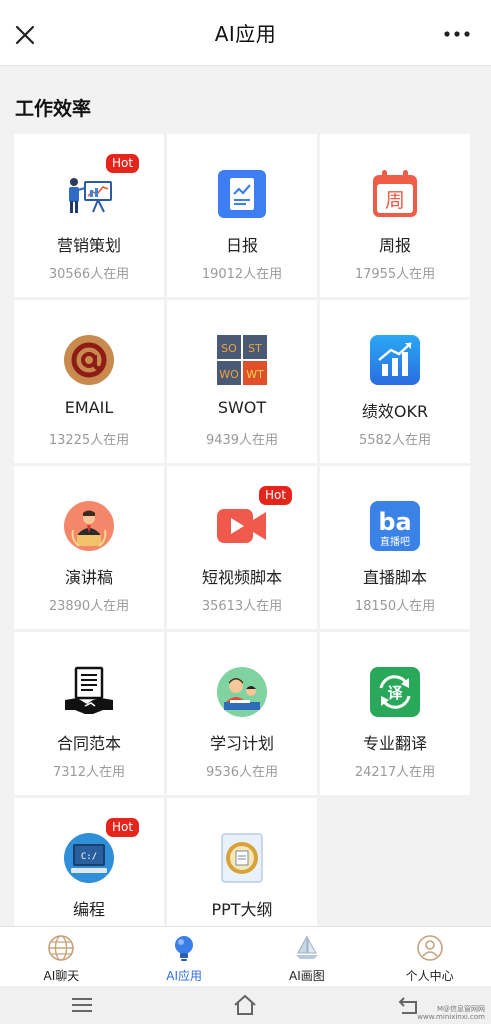 Image resolution: width=491 pixels, height=1024 pixels. I want to click on app-card-short-video: Hot 短视频脚本 35613人在用, so click(242, 547).